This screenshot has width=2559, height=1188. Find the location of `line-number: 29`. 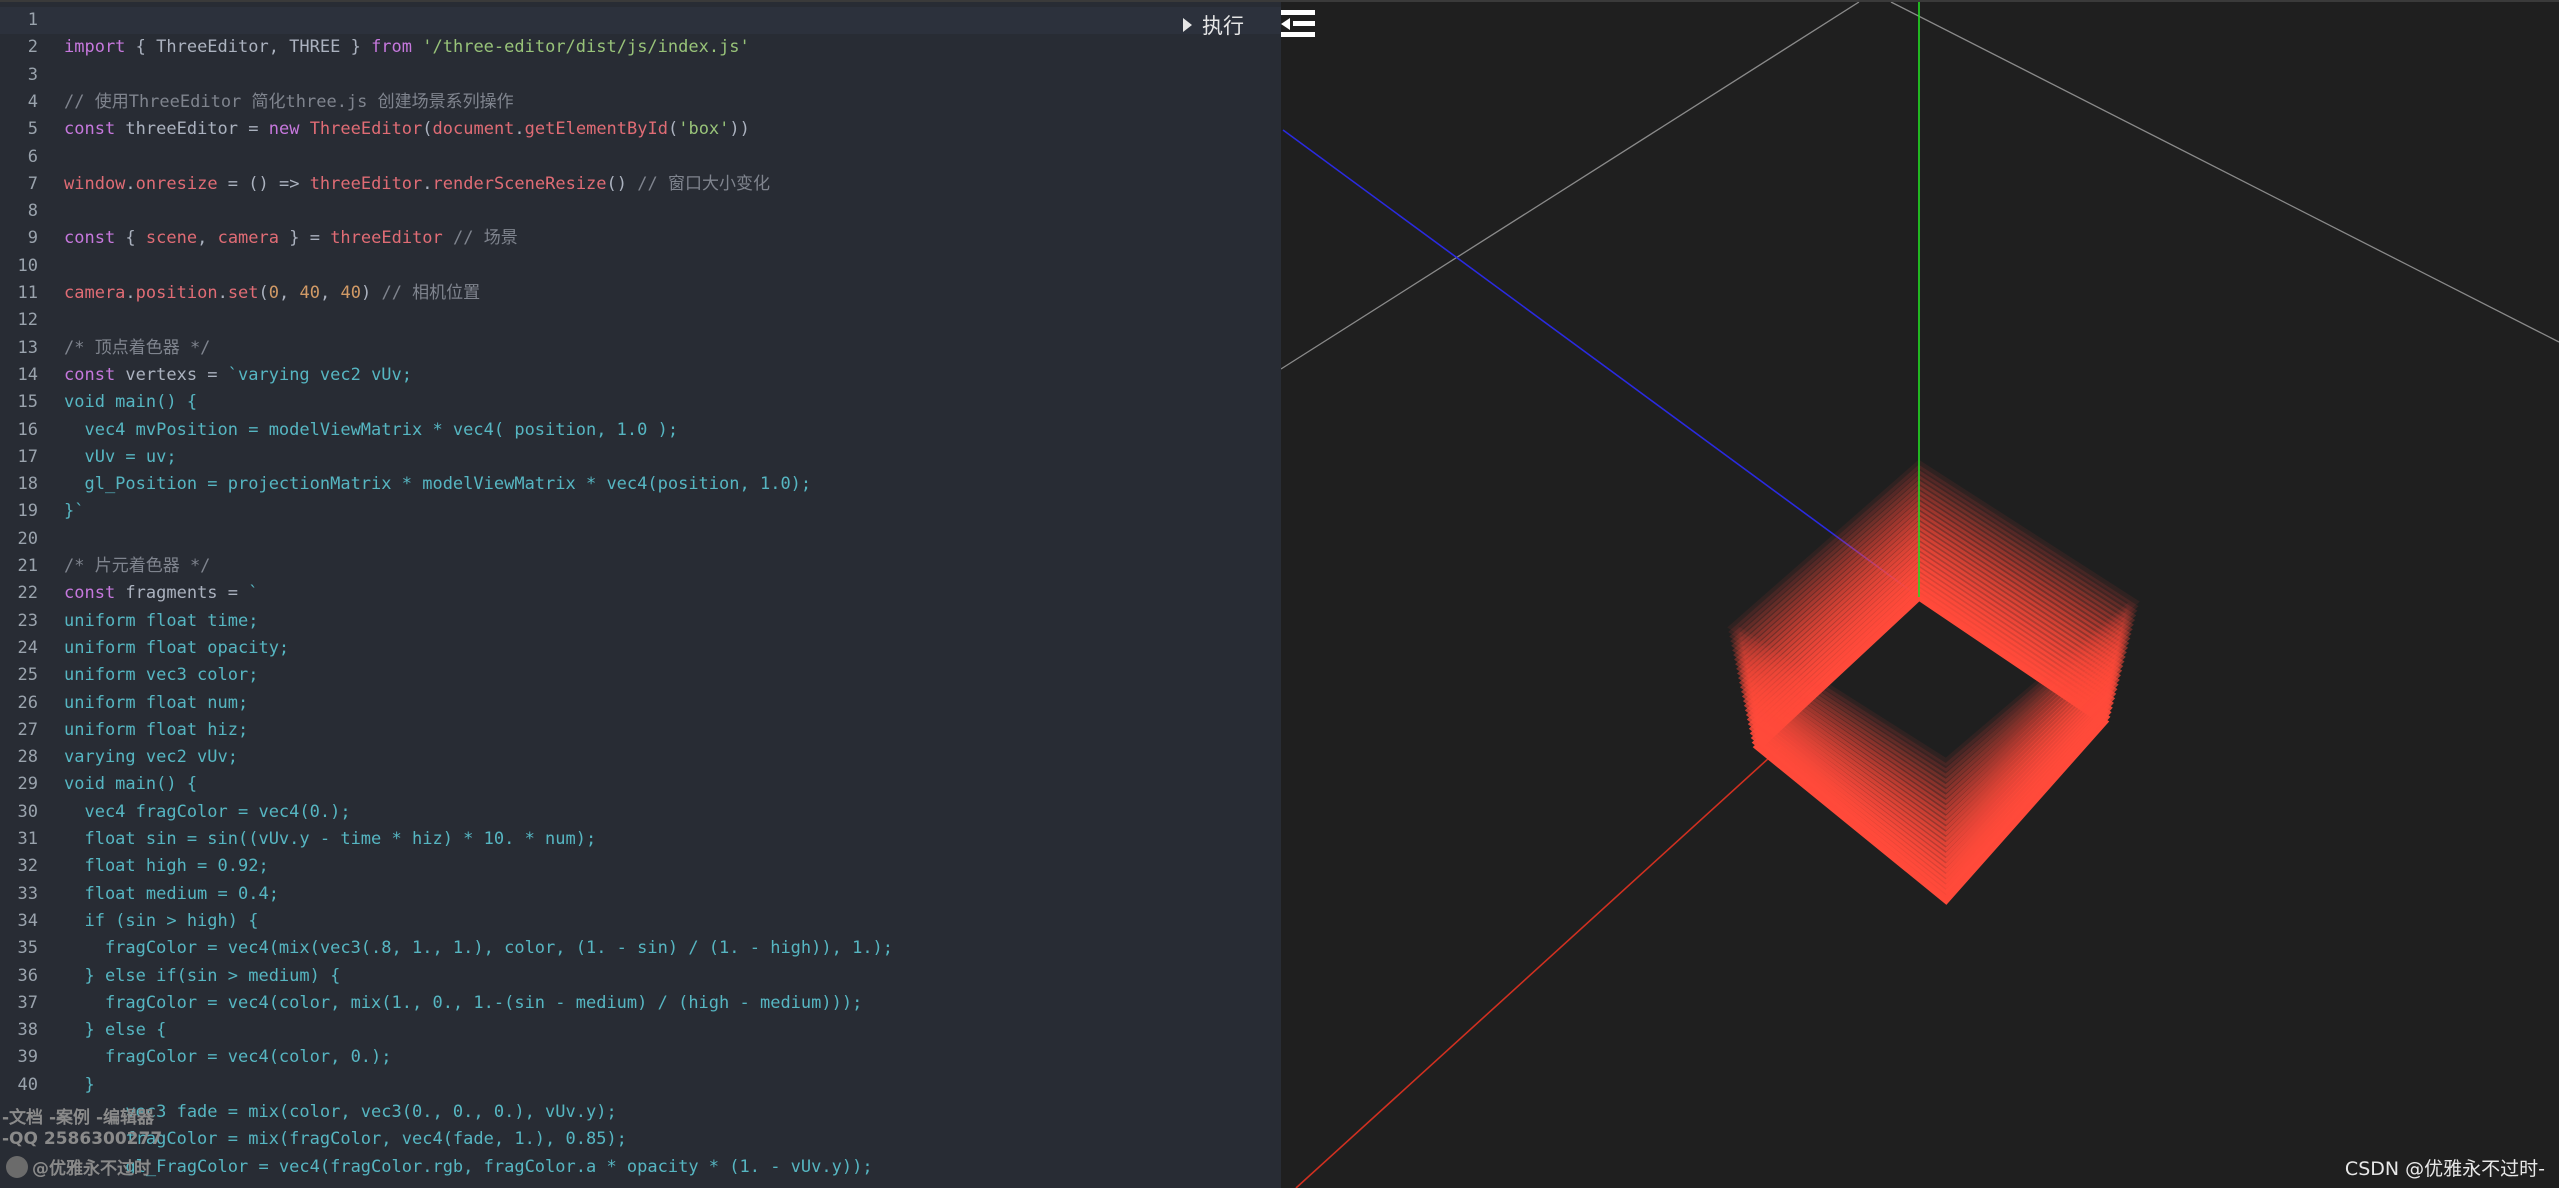

line-number: 29 is located at coordinates (27, 784).